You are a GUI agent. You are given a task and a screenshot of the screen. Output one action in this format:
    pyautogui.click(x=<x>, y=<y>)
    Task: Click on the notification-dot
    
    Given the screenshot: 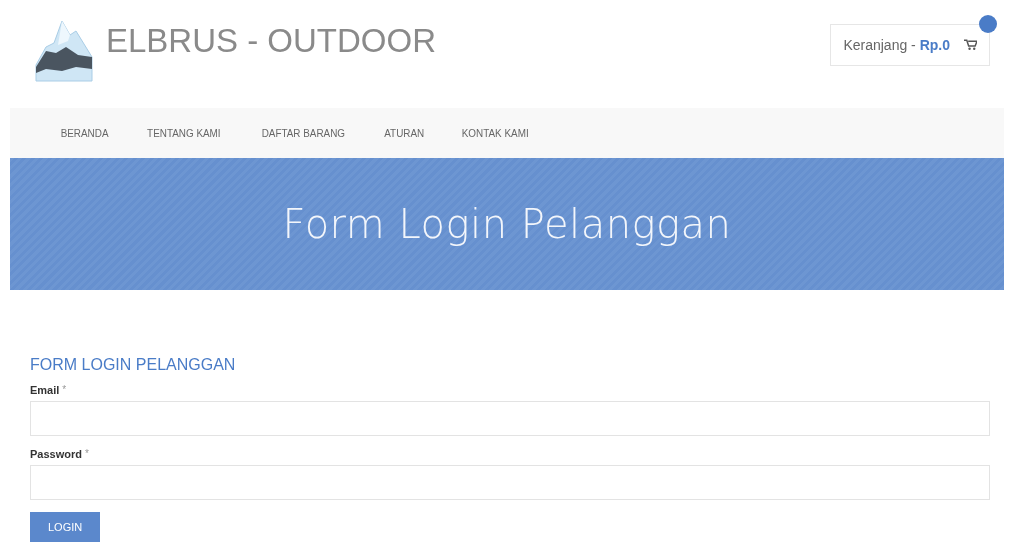 What is the action you would take?
    pyautogui.click(x=988, y=24)
    